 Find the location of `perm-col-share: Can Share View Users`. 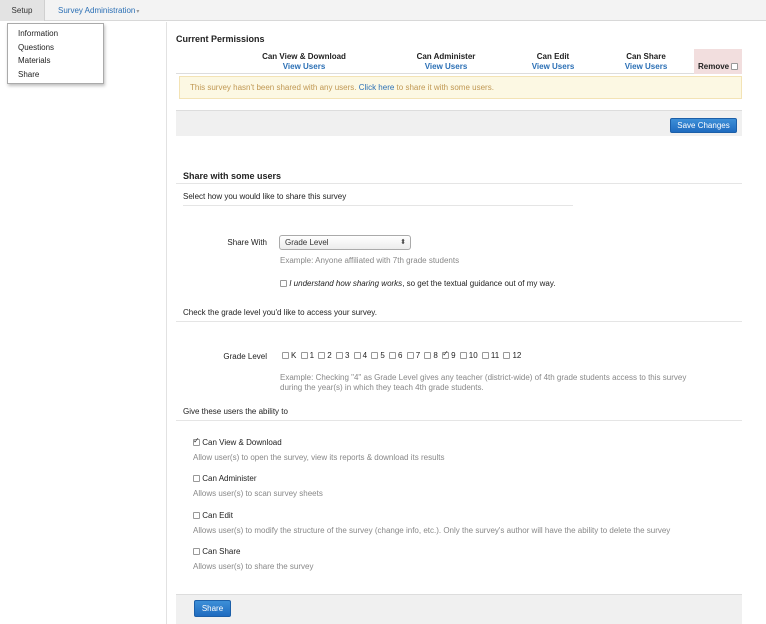

perm-col-share: Can Share View Users is located at coordinates (646, 62).